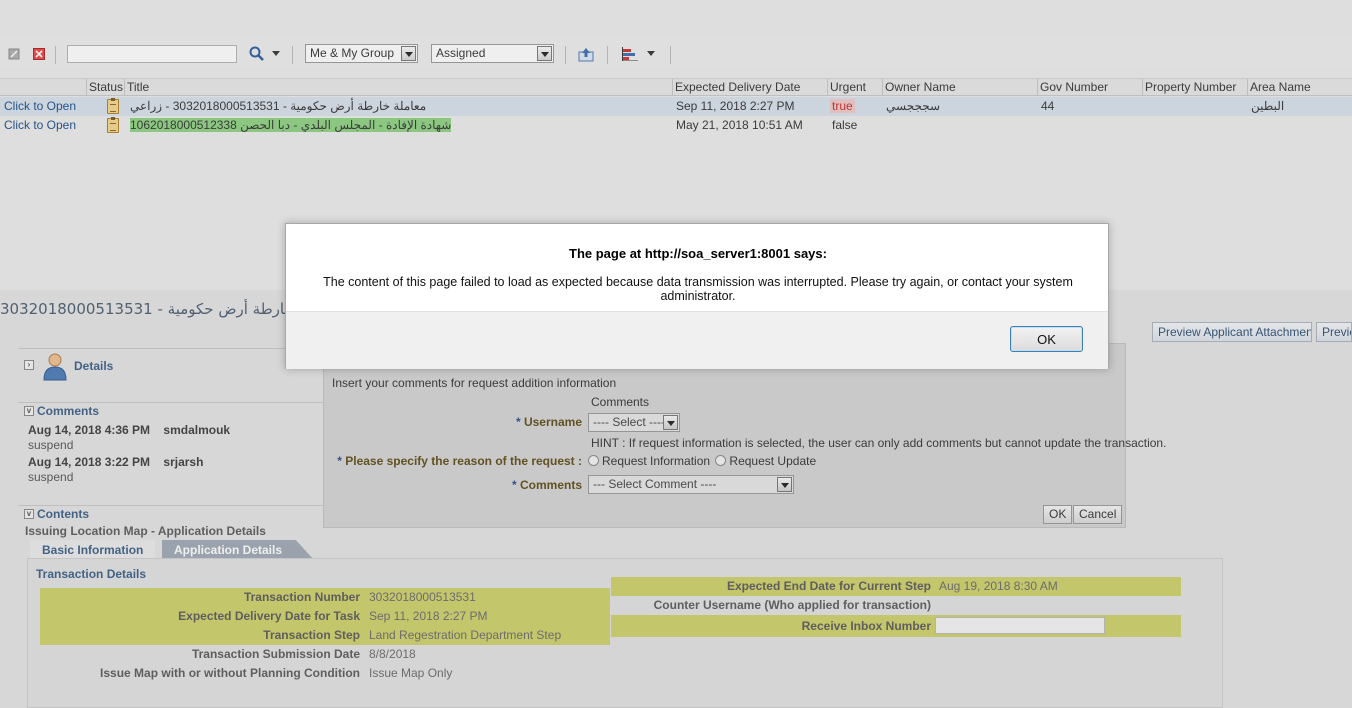  I want to click on field-value: Aug 19, 2018 8:30 AM, so click(998, 586).